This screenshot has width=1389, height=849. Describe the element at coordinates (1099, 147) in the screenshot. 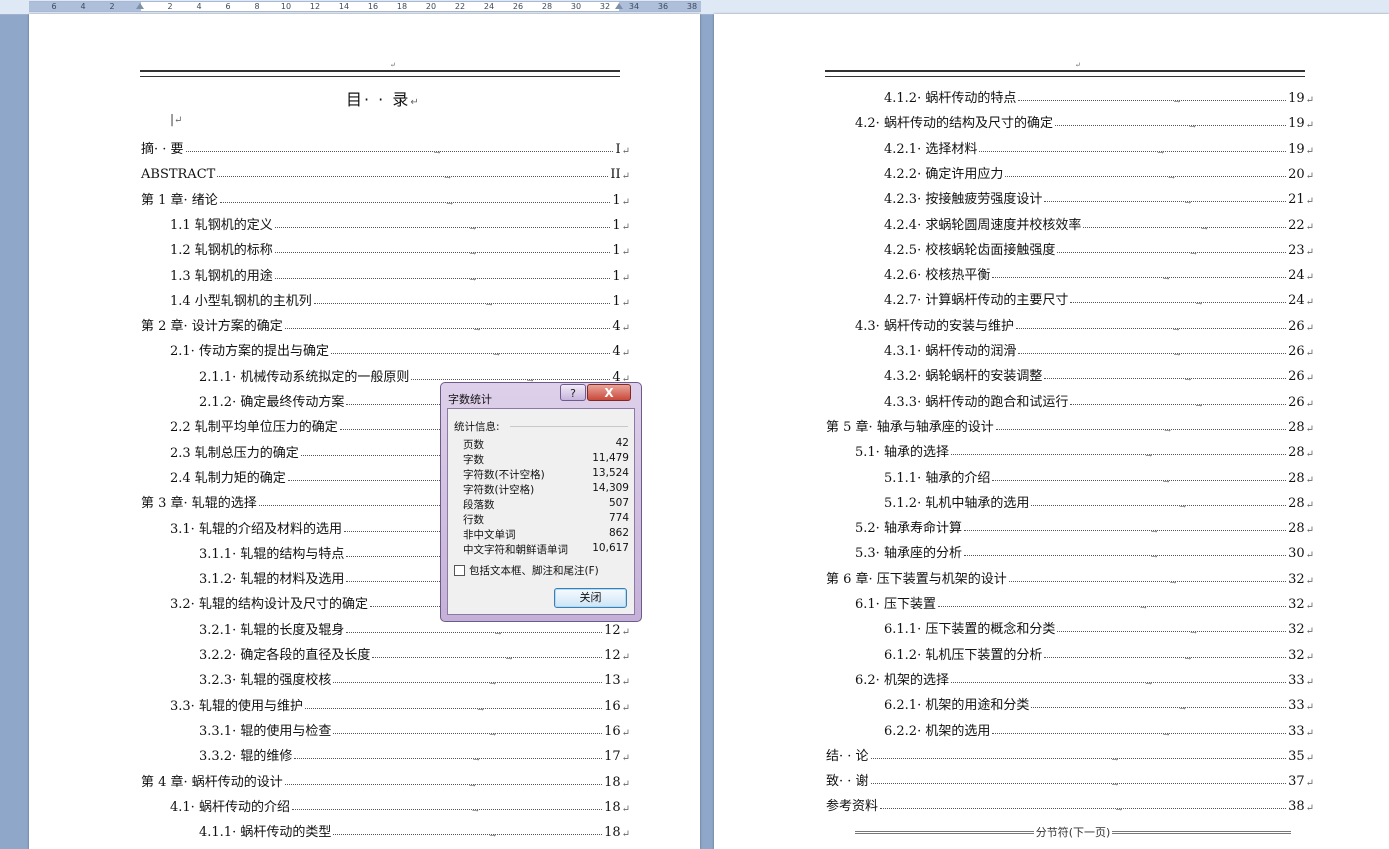

I see `toc-entry: 4.2.1· 选择材料 19↵` at that location.